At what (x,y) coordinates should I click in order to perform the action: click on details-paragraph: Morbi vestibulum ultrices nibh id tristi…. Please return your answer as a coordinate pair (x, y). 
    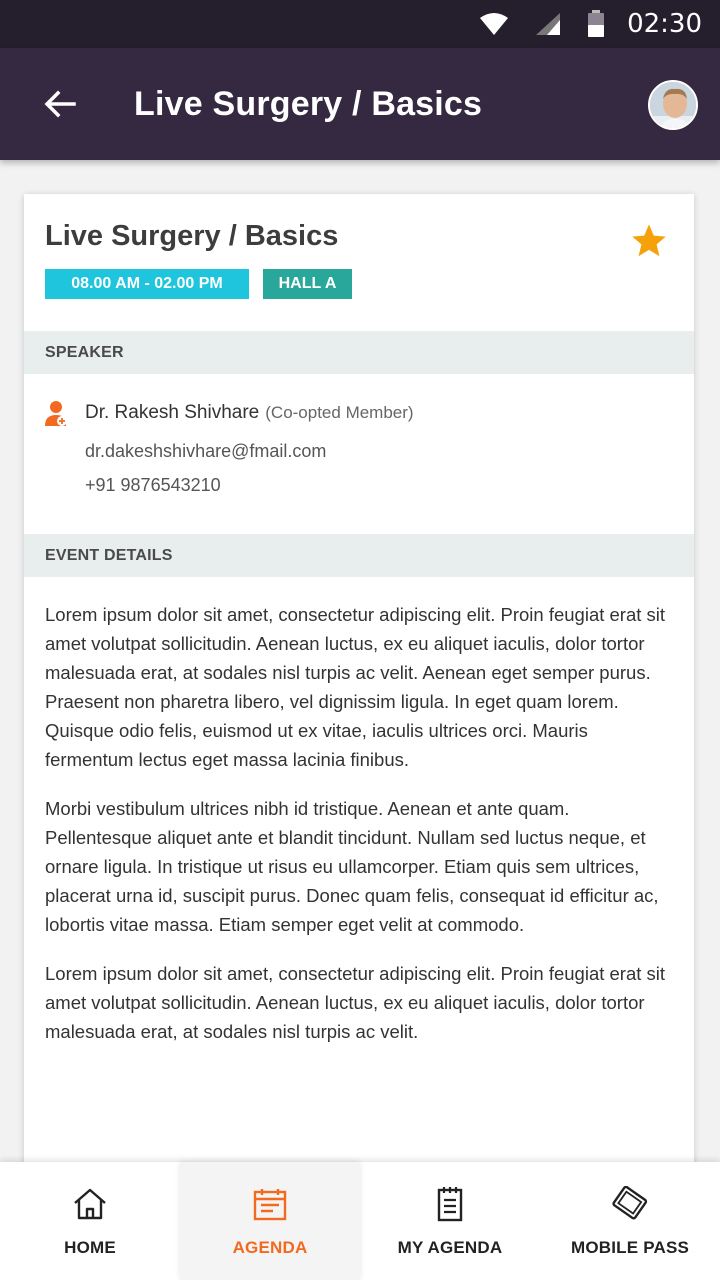
    Looking at the image, I should click on (352, 866).